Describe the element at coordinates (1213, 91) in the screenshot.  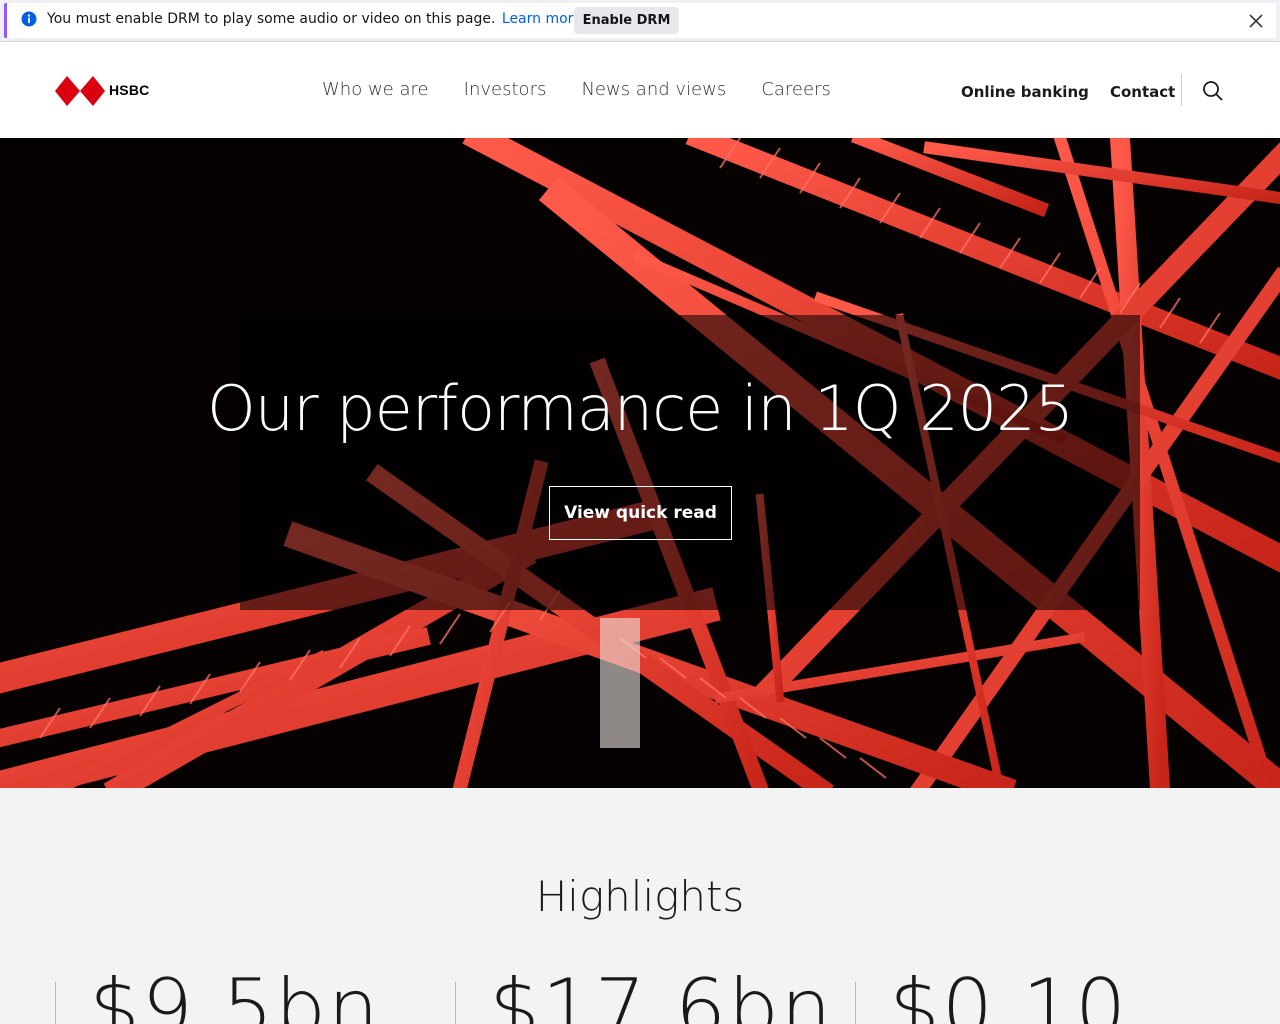
I see `search-icon` at that location.